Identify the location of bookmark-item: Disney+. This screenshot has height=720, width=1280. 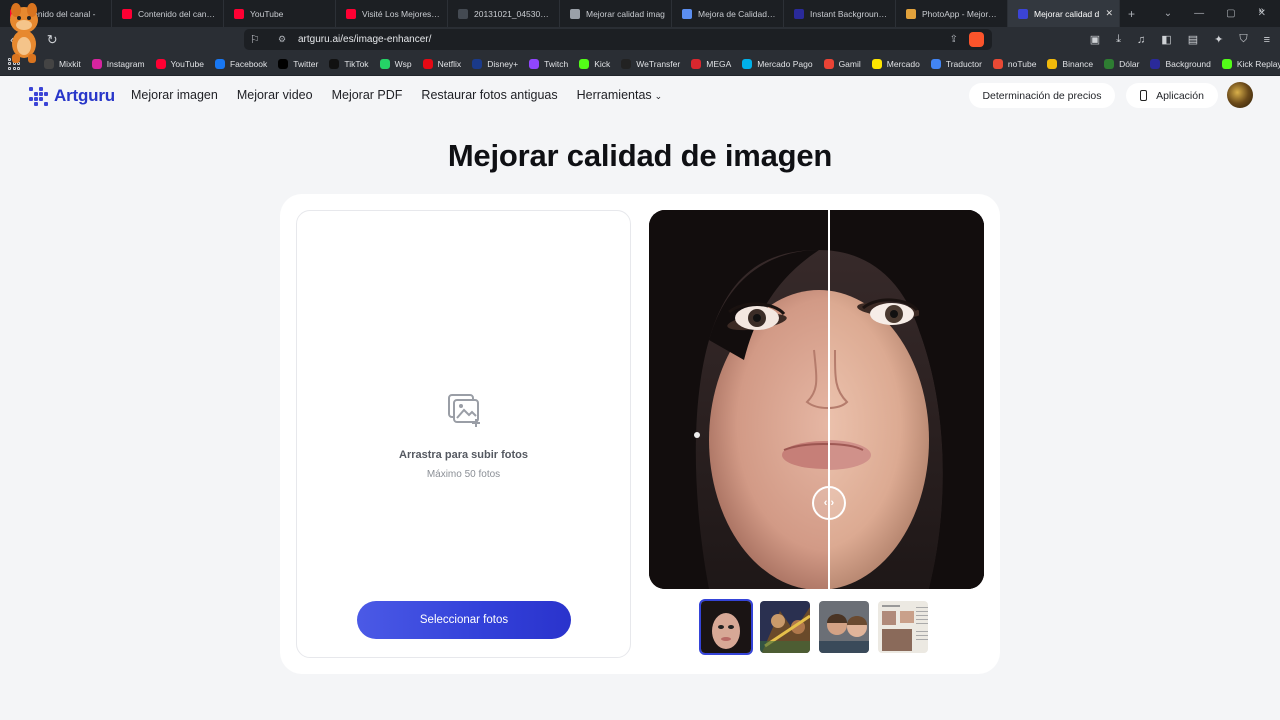
(495, 63).